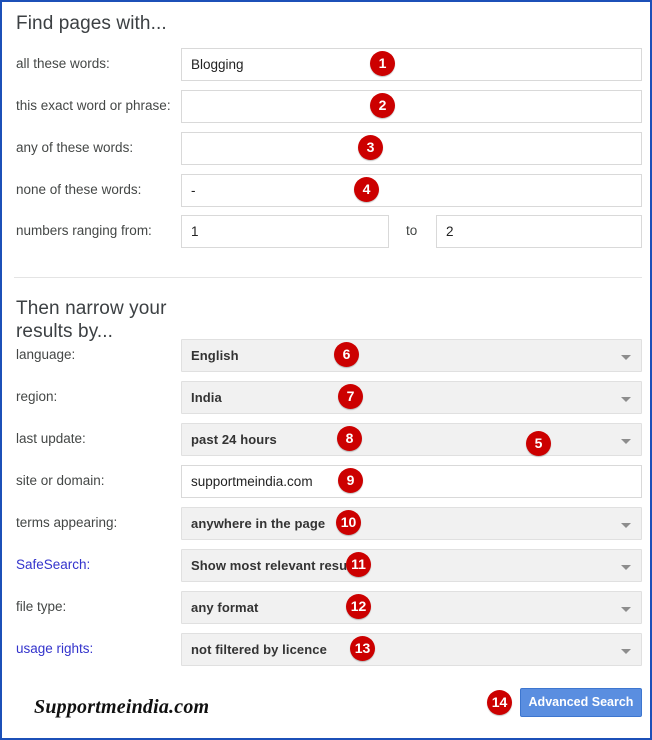  I want to click on row-narrow-8: last update: past 24 hours, so click(326, 440).